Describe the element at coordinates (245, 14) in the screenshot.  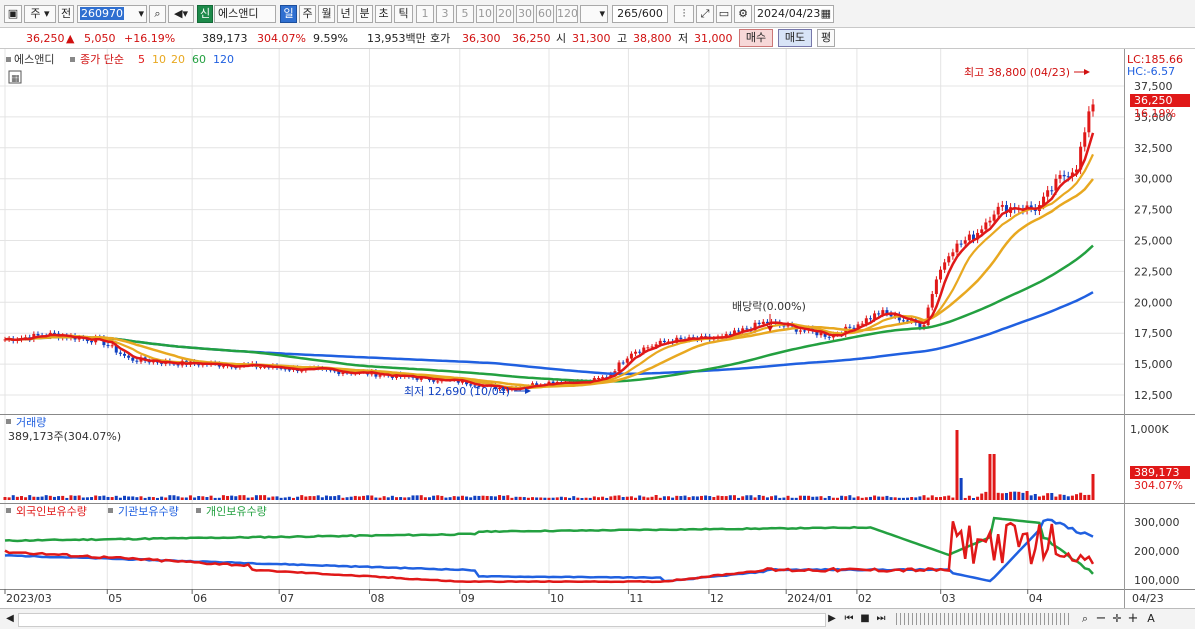
I see `stock-name-field: 에스앤디` at that location.